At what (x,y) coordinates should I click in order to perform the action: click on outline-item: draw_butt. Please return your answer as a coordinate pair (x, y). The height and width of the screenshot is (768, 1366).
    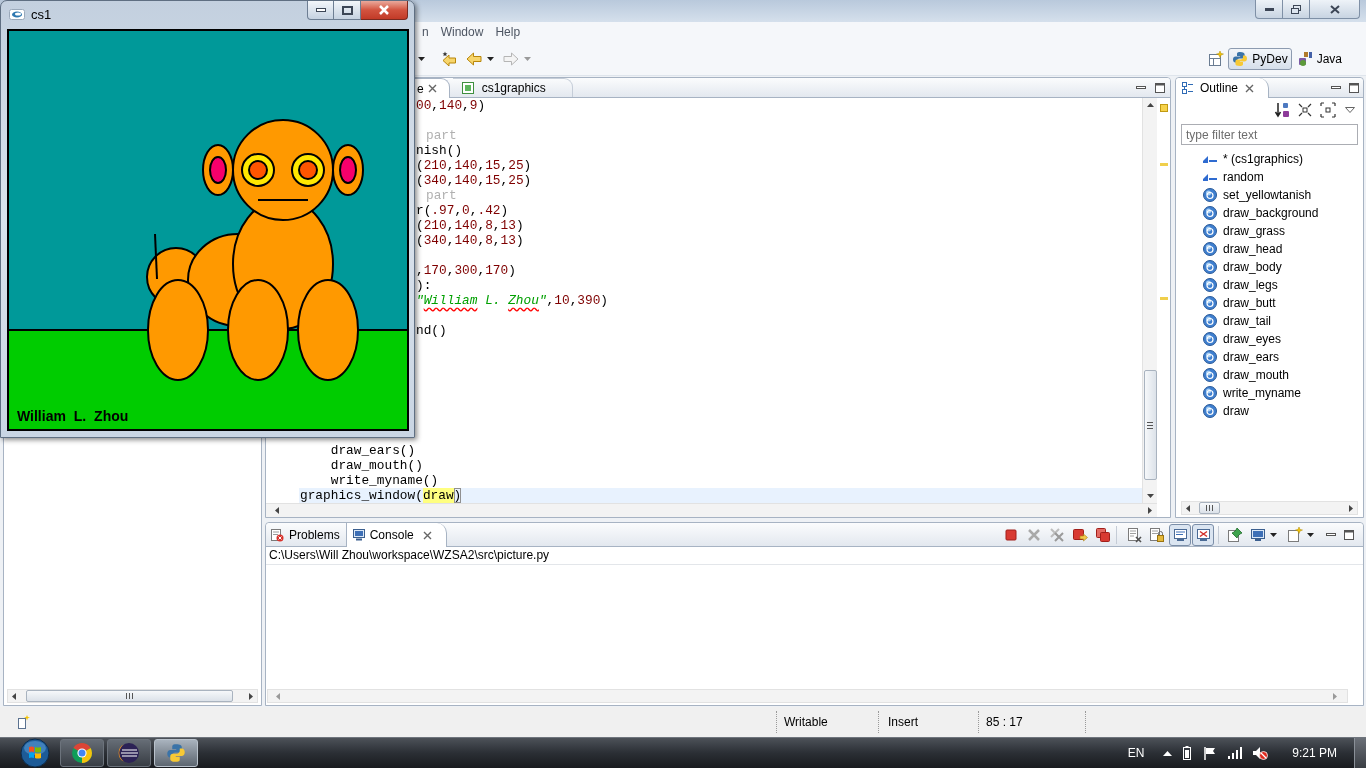
    Looking at the image, I should click on (1269, 303).